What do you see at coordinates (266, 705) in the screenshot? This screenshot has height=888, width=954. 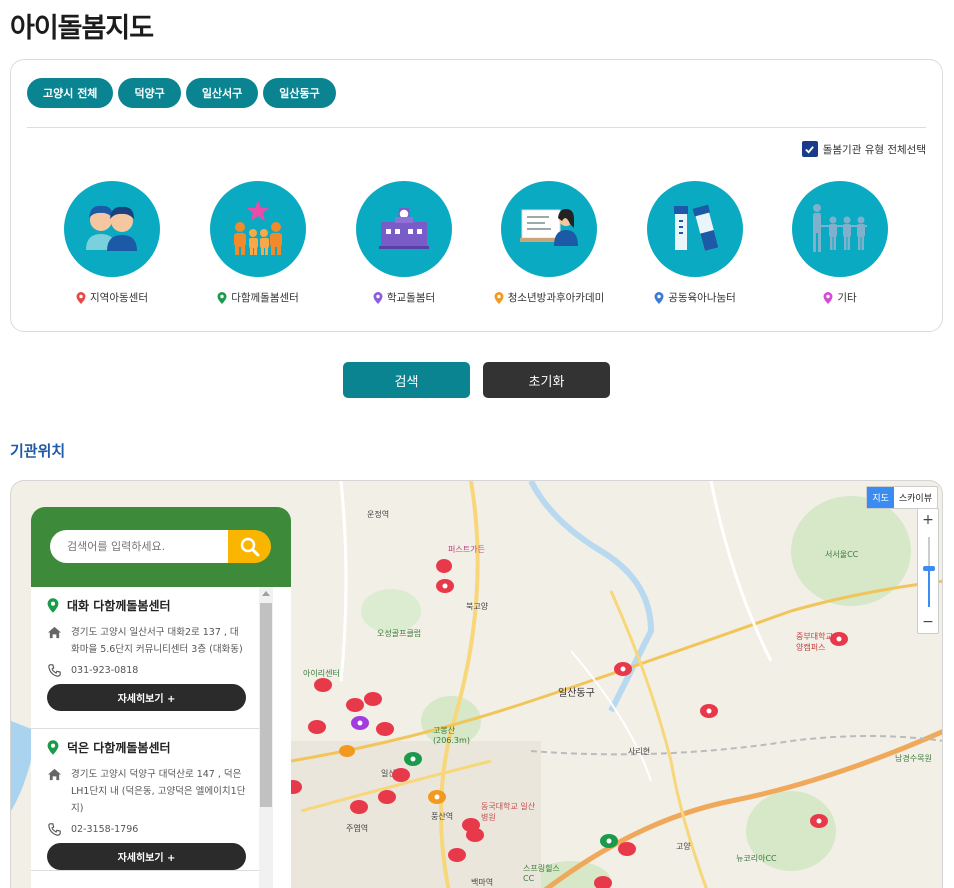 I see `scroll-thumb` at bounding box center [266, 705].